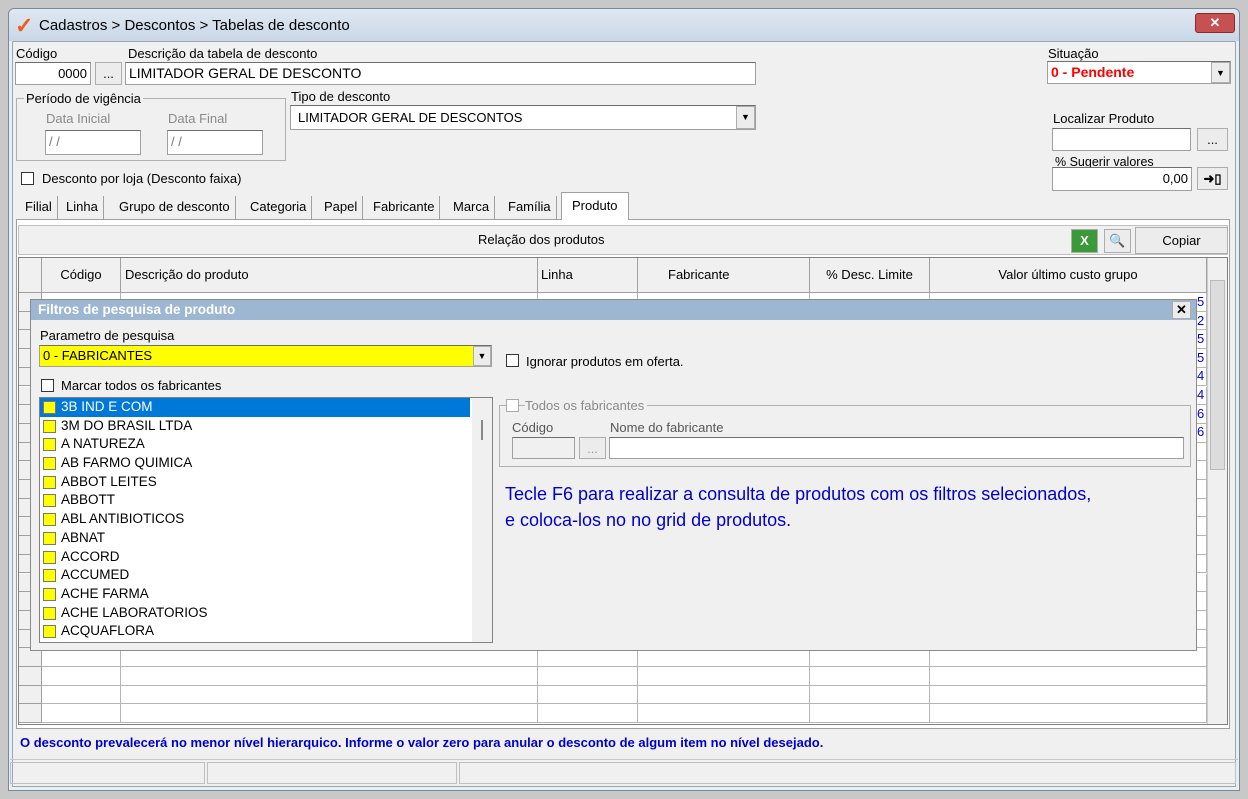 The width and height of the screenshot is (1248, 799). I want to click on close-button: ✕, so click(1215, 23).